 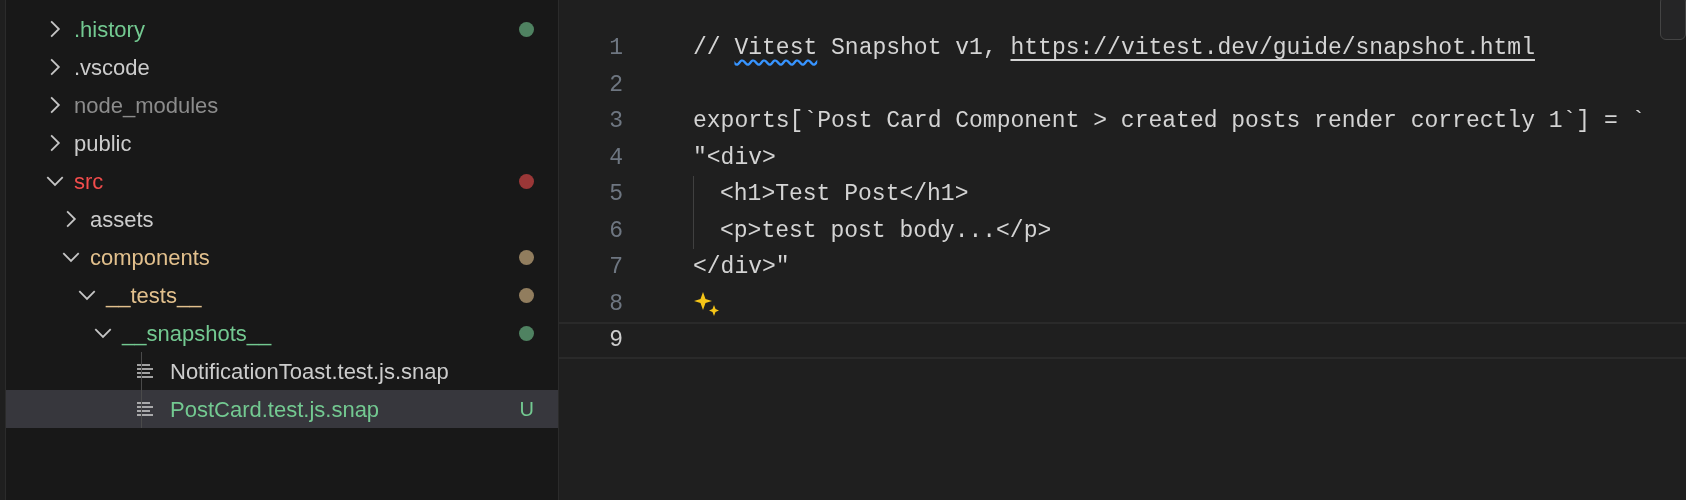 I want to click on code-text: <p>test post body...</p>, so click(x=886, y=231).